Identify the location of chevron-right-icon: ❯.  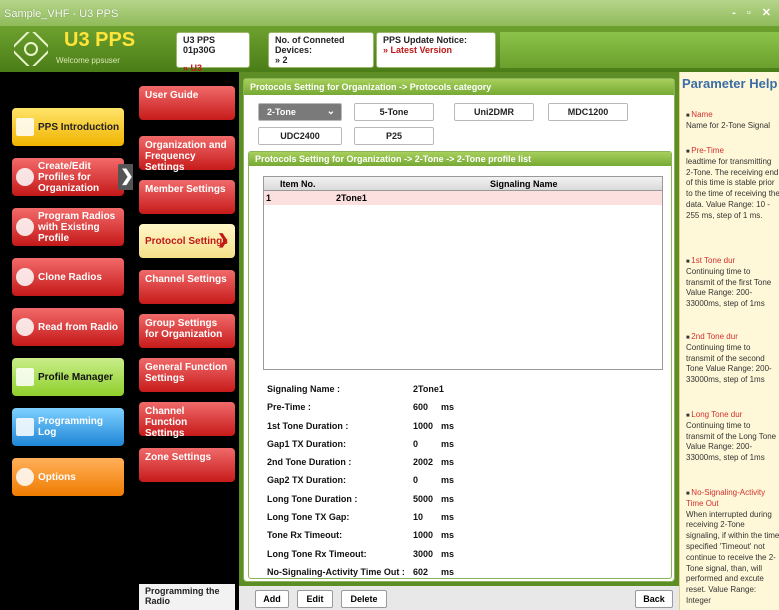
(223, 239).